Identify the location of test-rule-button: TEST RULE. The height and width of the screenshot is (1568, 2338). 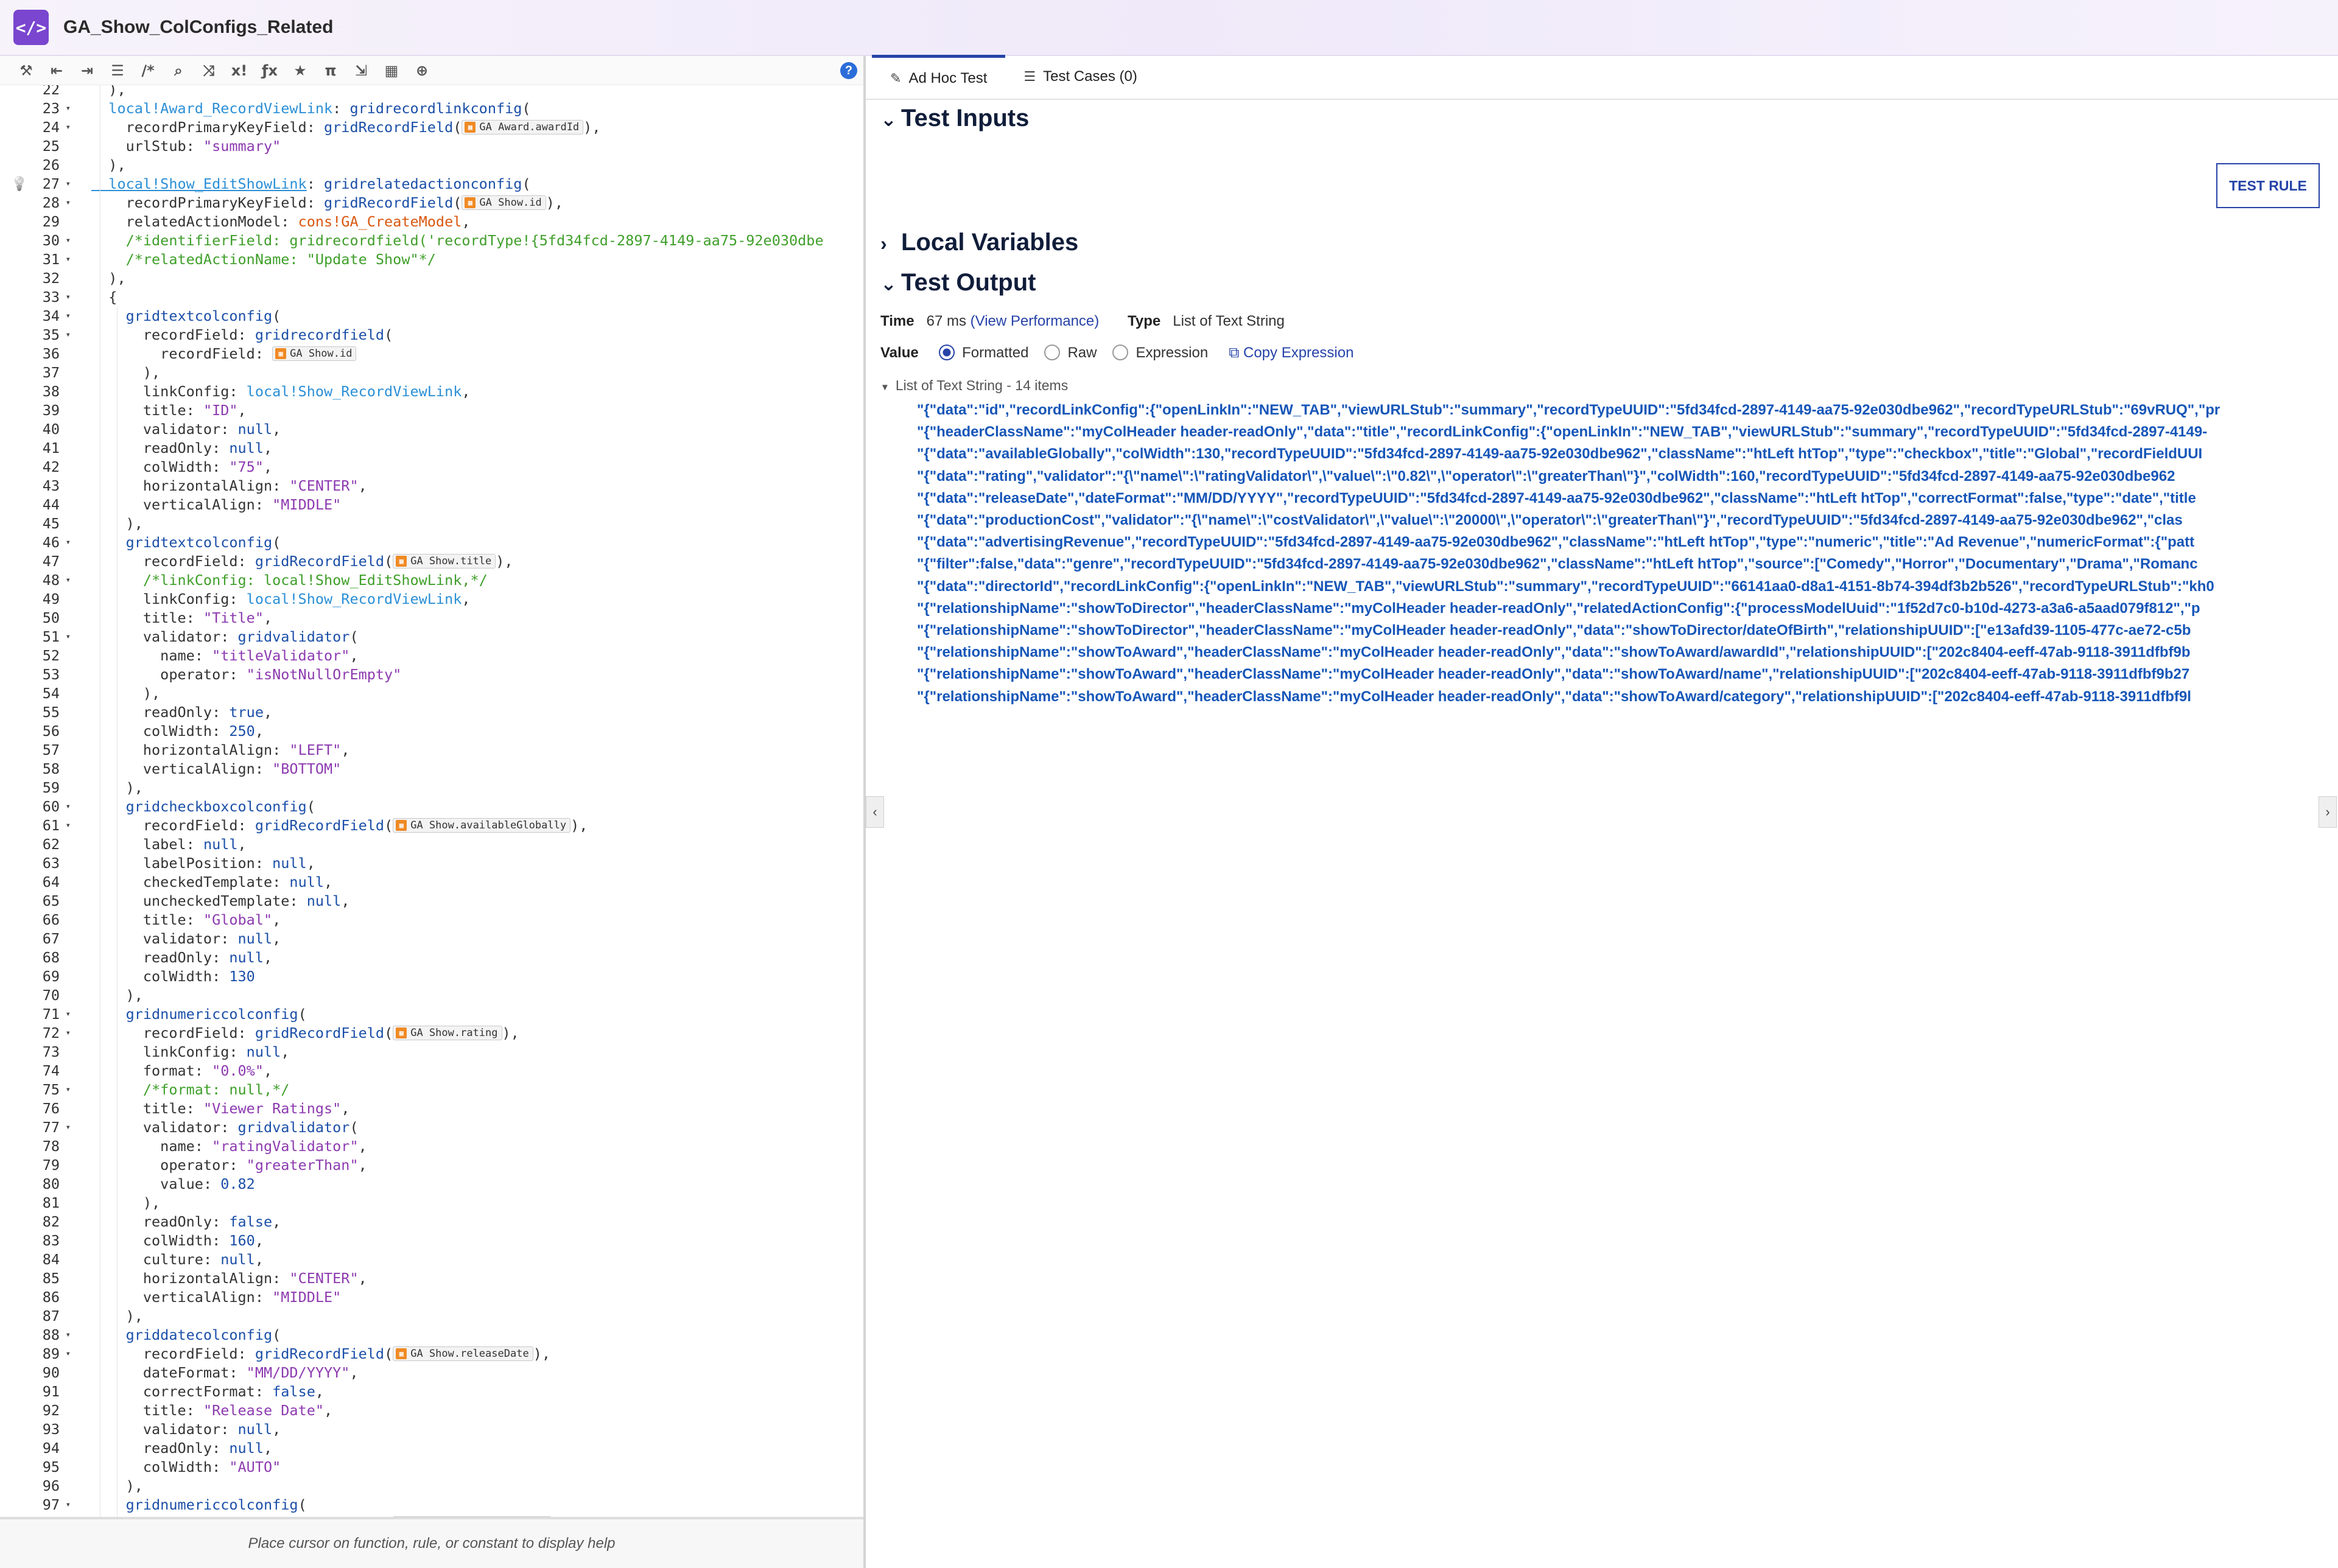
(2268, 185).